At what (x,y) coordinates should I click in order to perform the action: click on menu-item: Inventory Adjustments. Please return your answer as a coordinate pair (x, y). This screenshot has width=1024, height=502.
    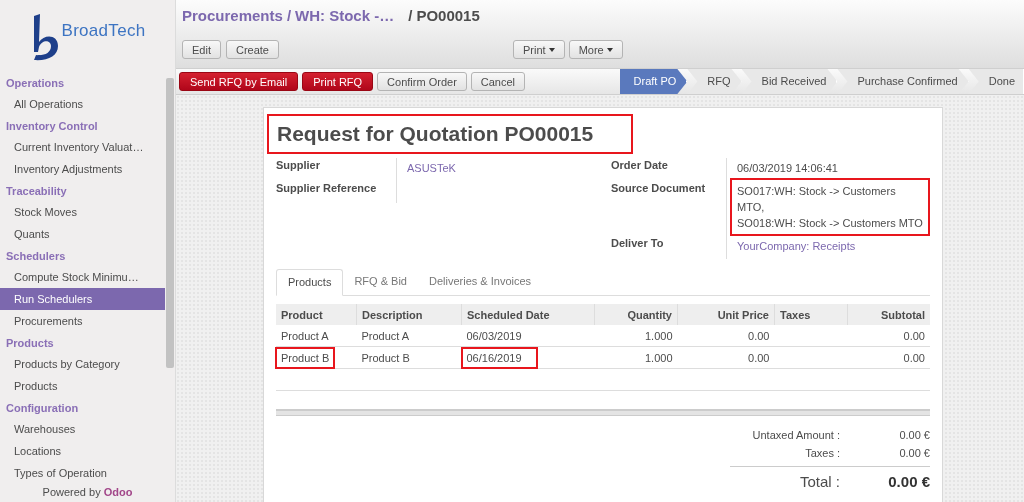
    Looking at the image, I should click on (82, 169).